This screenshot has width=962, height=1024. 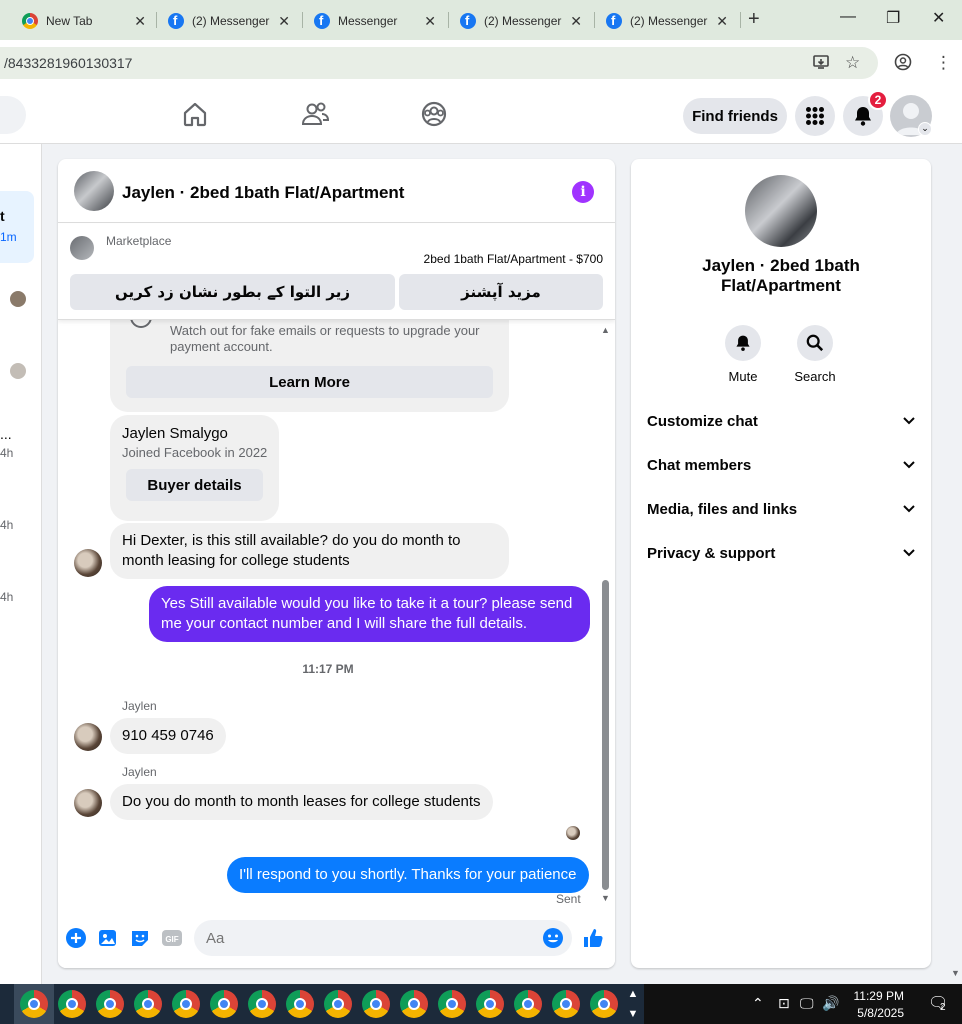 I want to click on chat-members-row: Chat members, so click(x=781, y=465).